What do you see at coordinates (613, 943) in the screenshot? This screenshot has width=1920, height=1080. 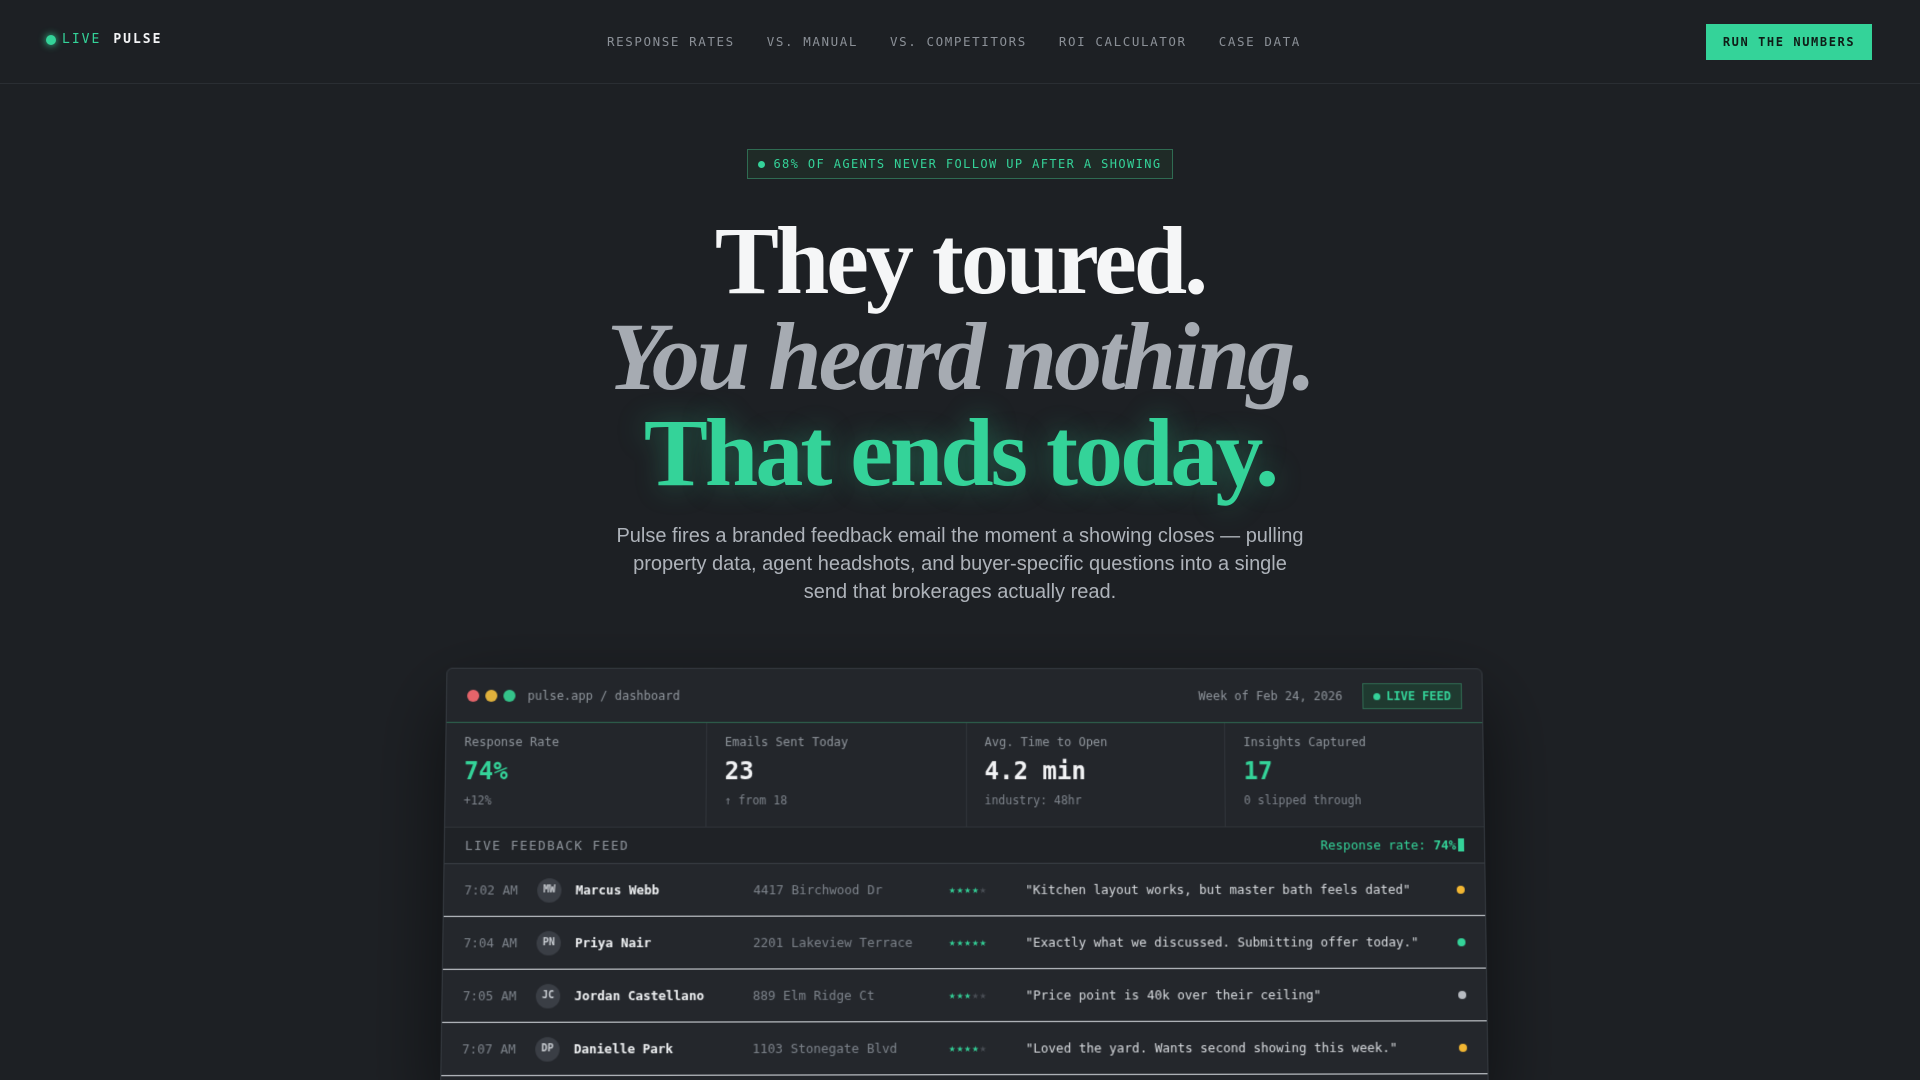 I see `row-name: Priya Nair` at bounding box center [613, 943].